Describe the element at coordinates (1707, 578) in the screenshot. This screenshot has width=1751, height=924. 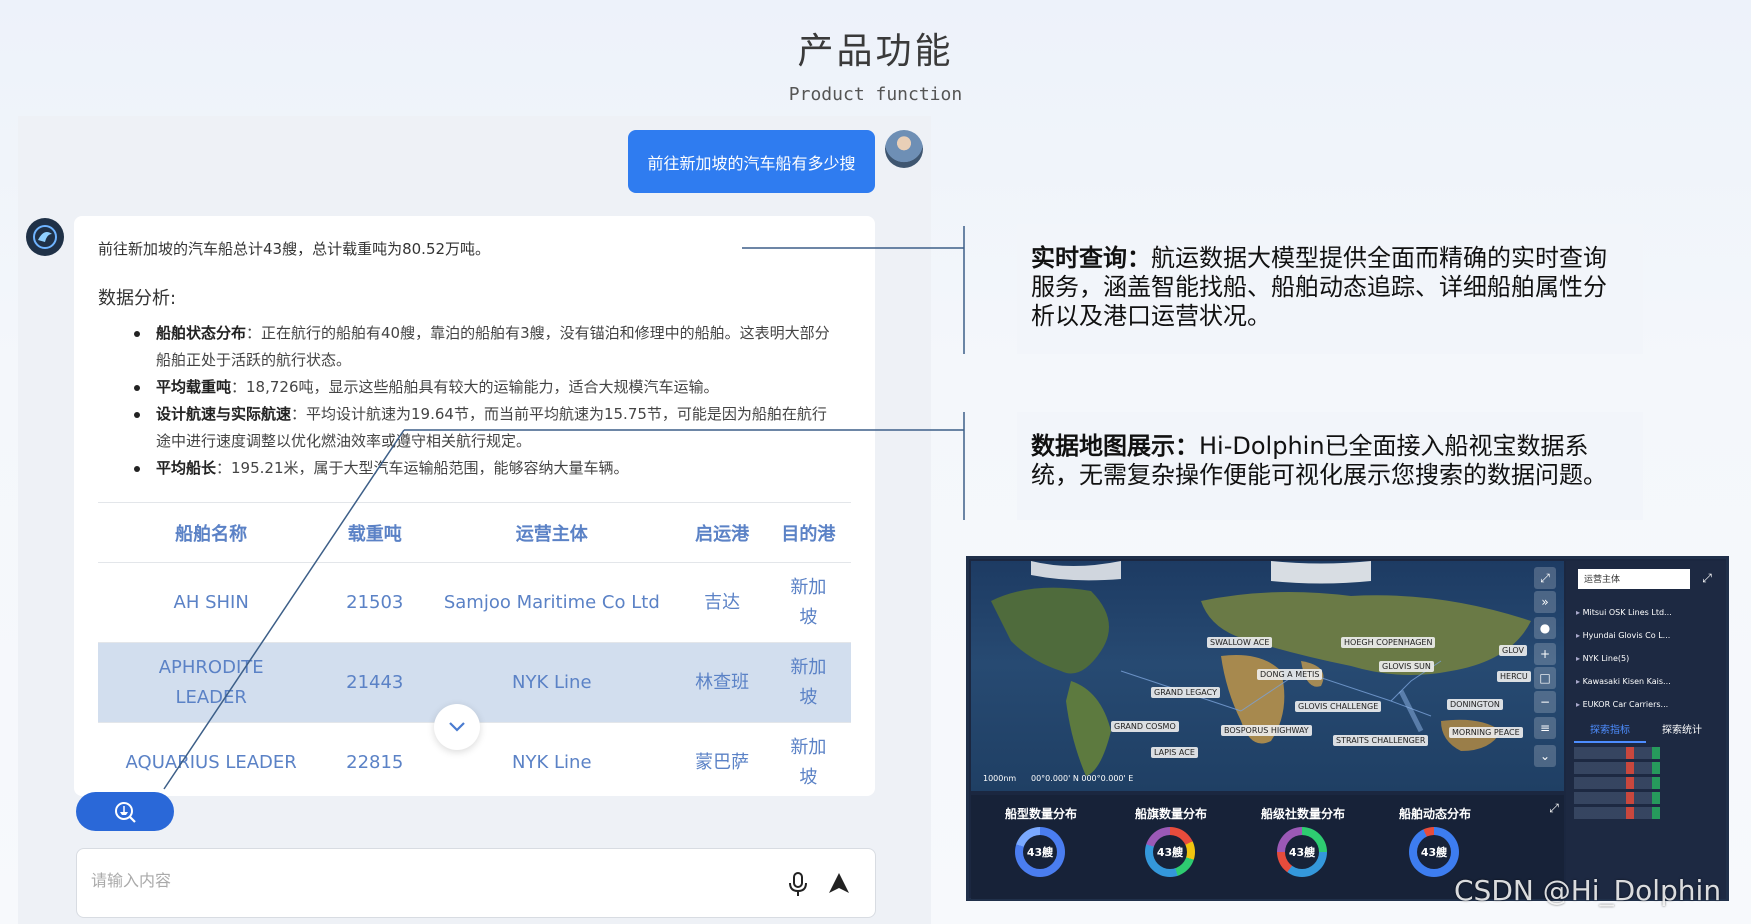
I see `side-fullscreen-button: ⤢` at that location.